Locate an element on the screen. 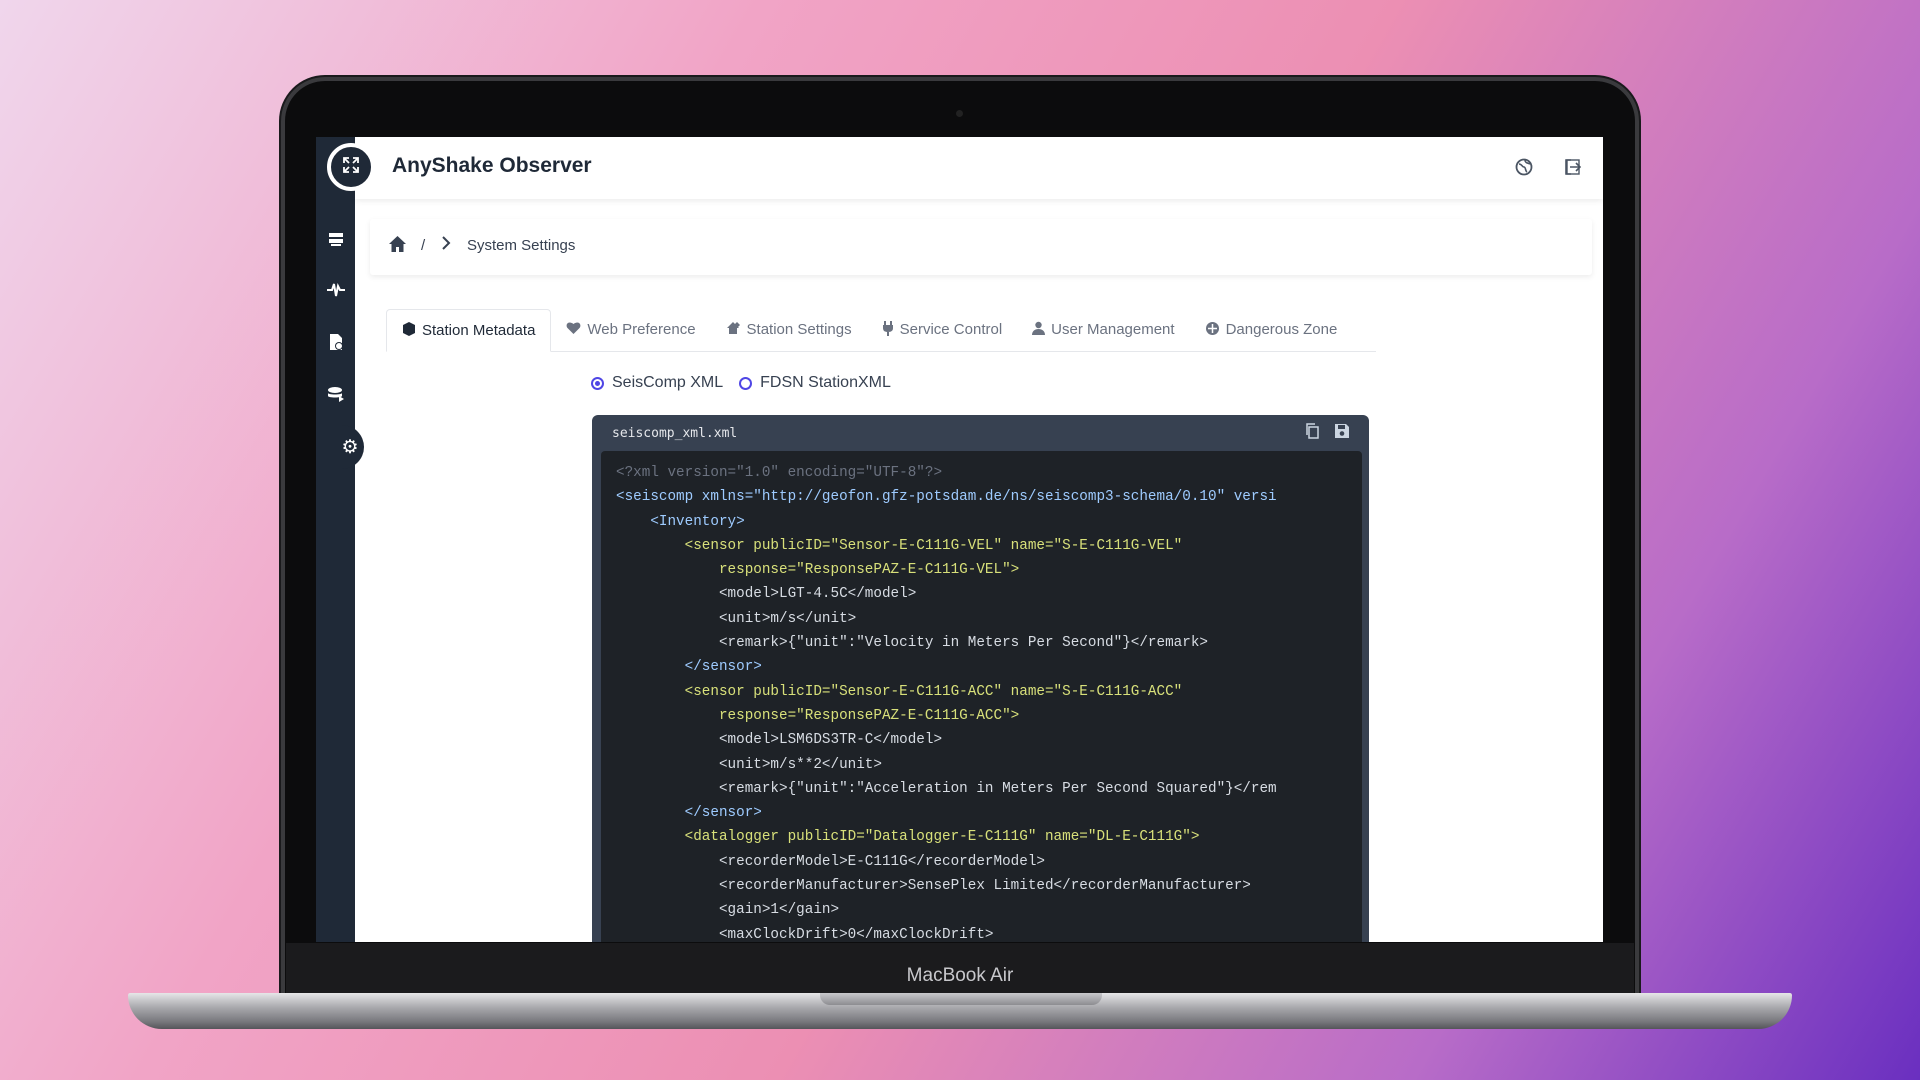  top-bar: AnyShake Observer is located at coordinates (979, 168).